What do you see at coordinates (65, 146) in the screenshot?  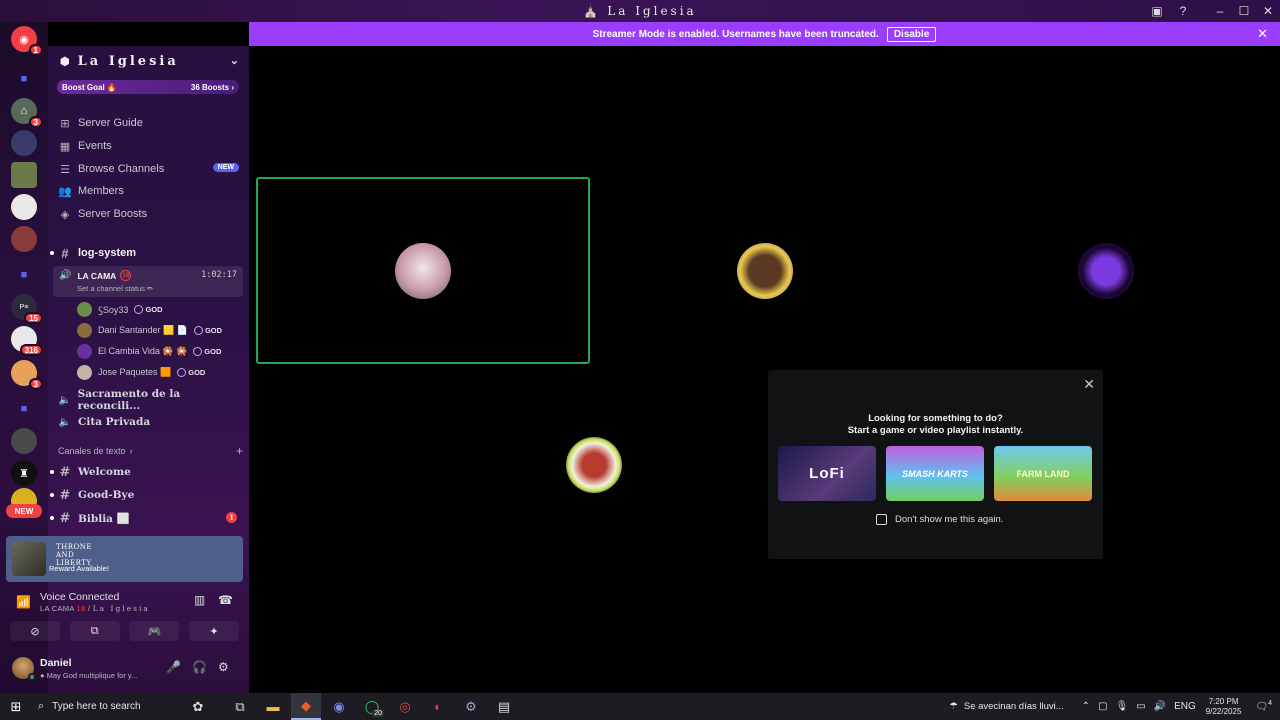 I see `calendar-icon: ▦` at bounding box center [65, 146].